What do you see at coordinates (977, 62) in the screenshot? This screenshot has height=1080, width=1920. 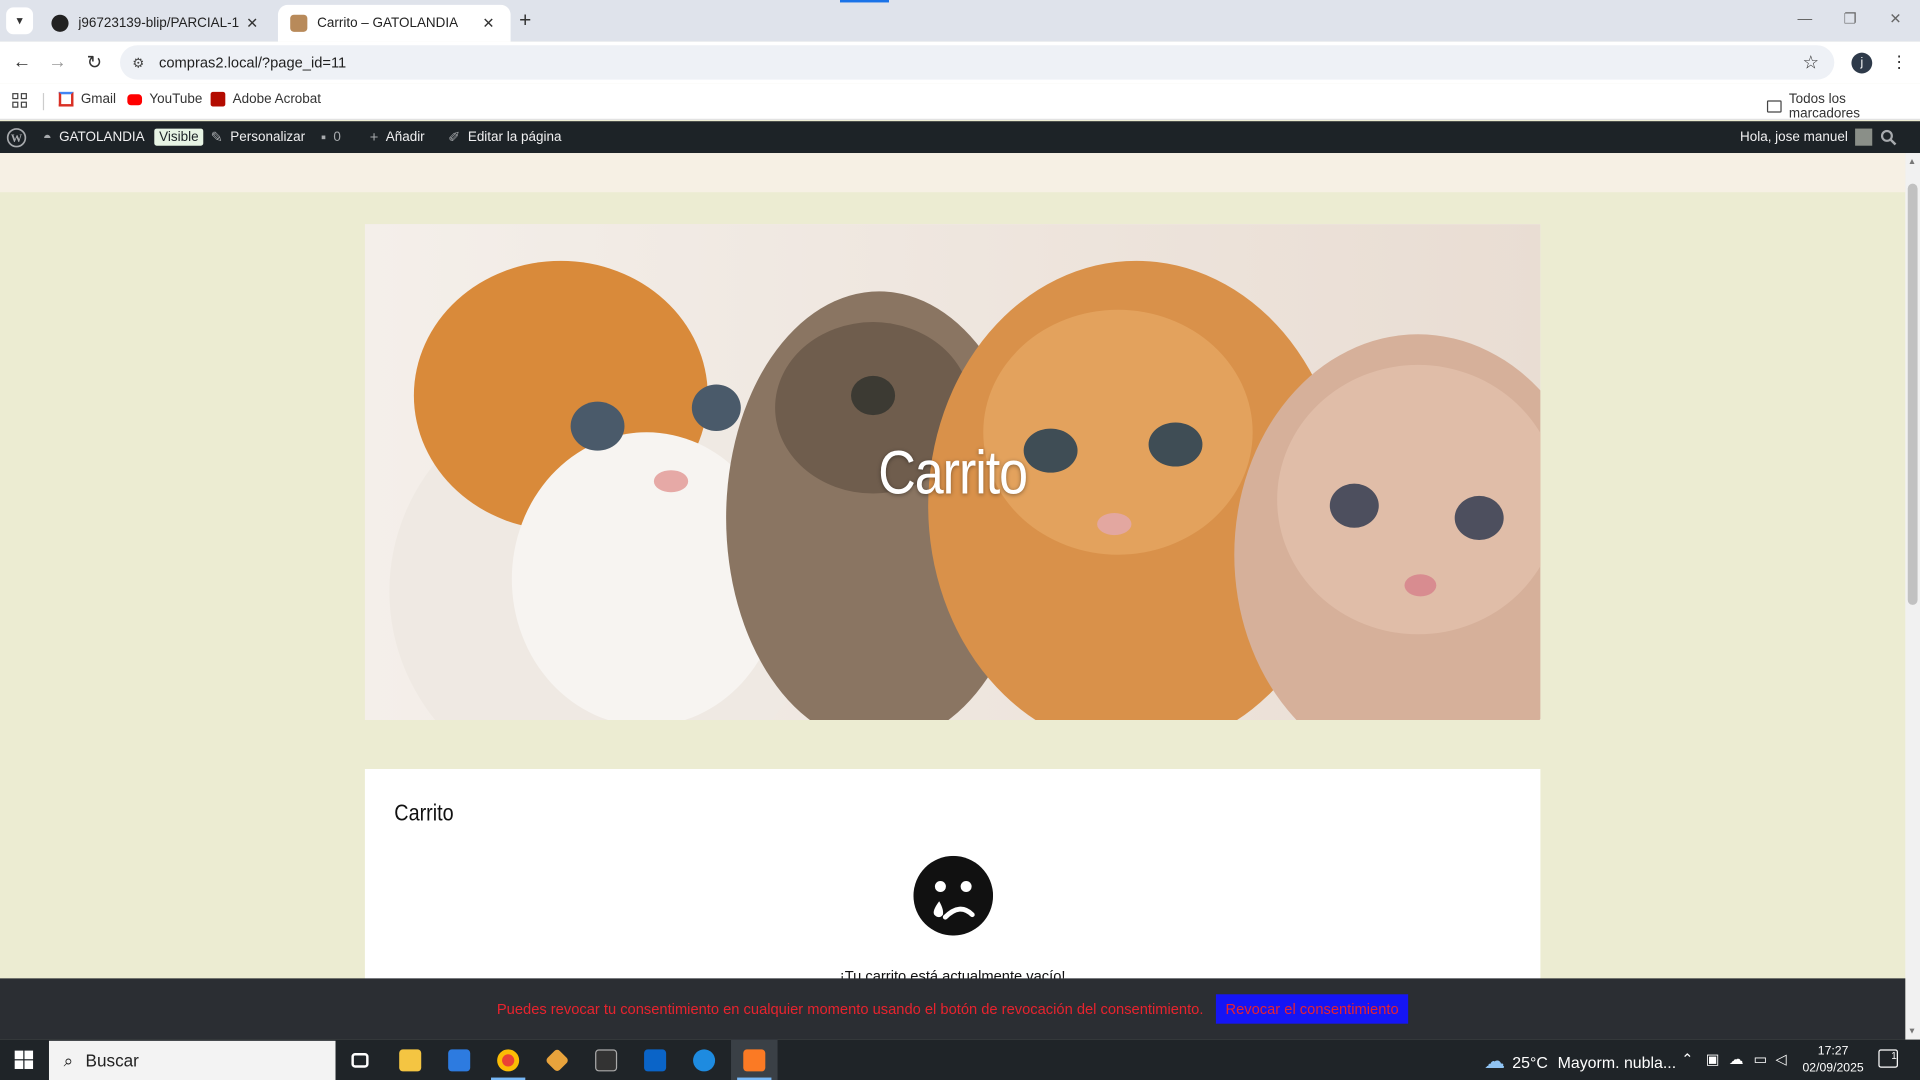 I see `address-bar: ⚙ compras2.local/?page_id=11` at bounding box center [977, 62].